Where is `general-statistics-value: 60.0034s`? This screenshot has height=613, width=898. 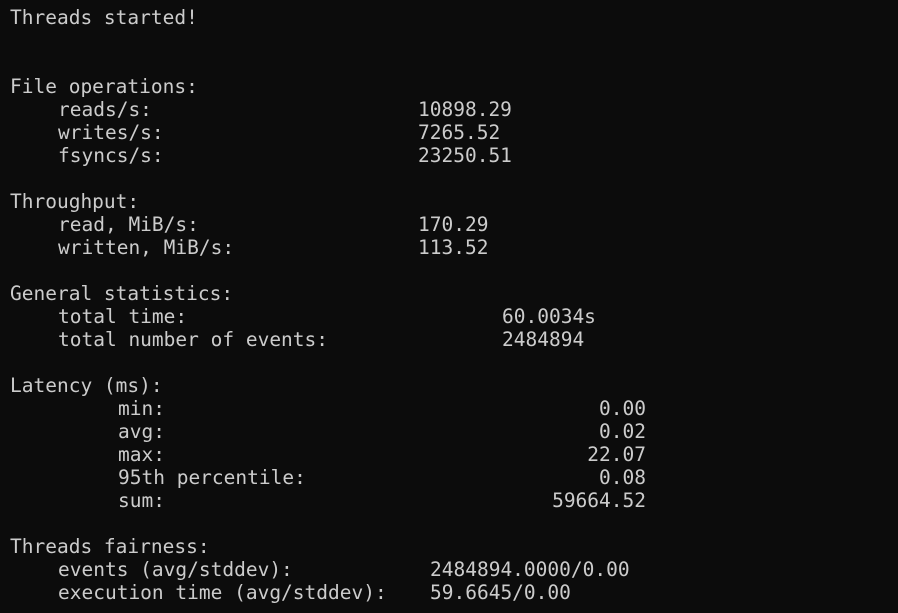
general-statistics-value: 60.0034s is located at coordinates (549, 316).